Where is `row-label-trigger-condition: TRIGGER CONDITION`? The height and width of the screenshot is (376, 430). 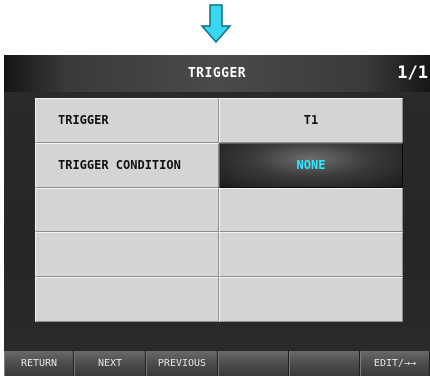
row-label-trigger-condition: TRIGGER CONDITION is located at coordinates (127, 165).